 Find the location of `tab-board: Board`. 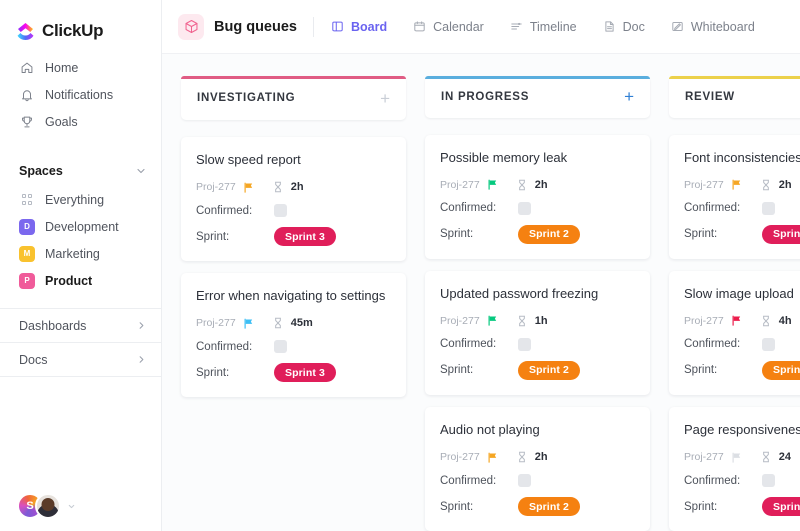

tab-board: Board is located at coordinates (359, 27).